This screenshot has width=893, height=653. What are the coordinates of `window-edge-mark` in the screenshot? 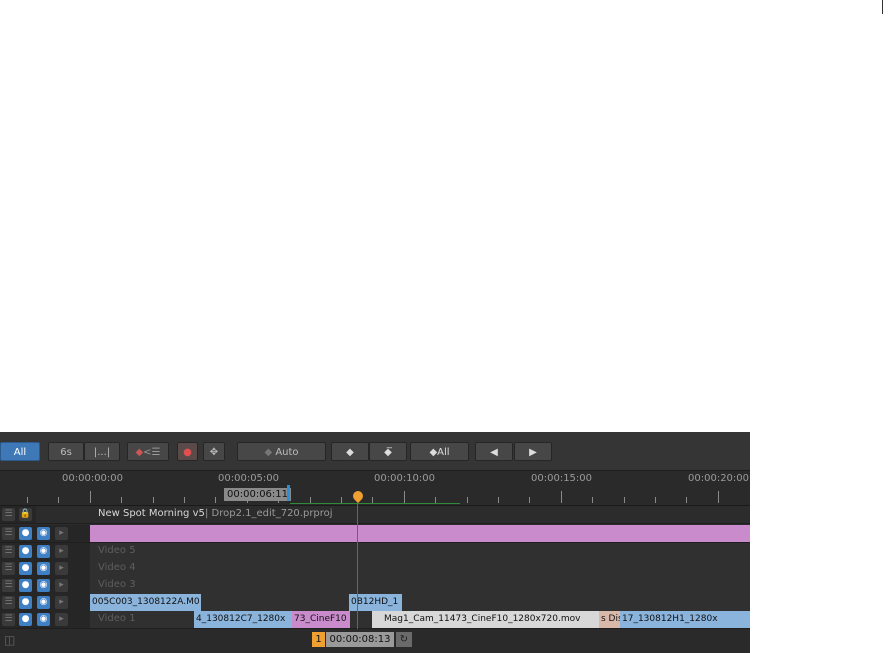 It's located at (882, 7).